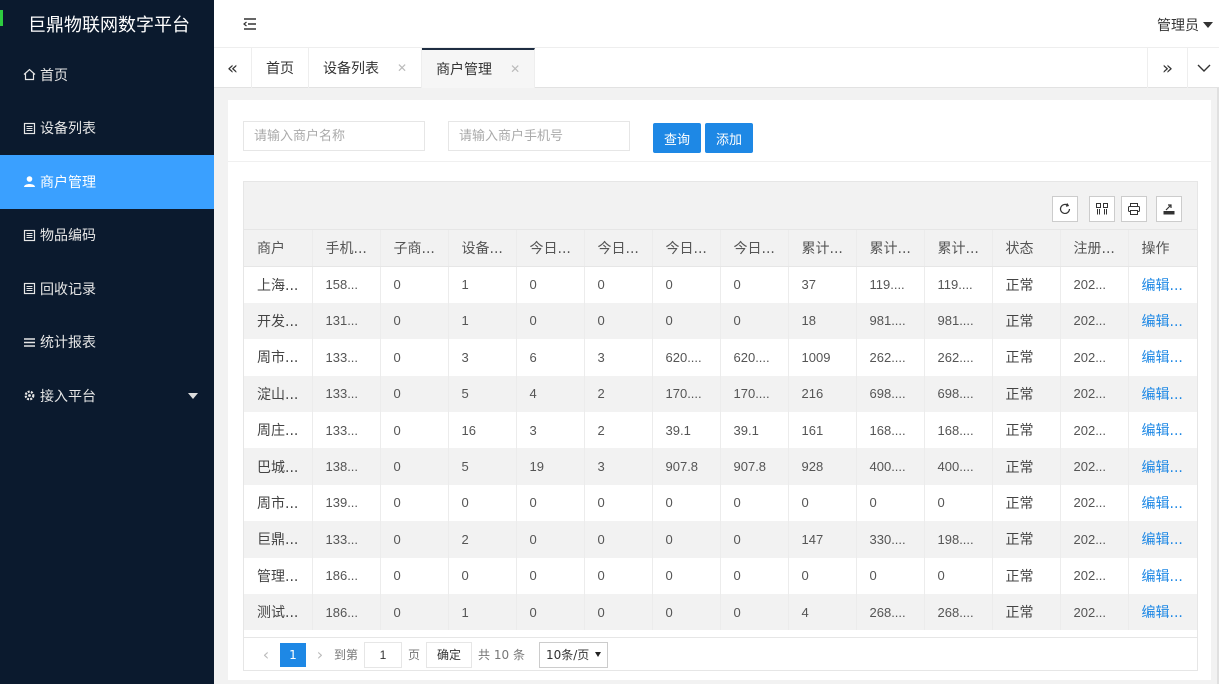  I want to click on tabs-scroll-left-button: «, so click(233, 68).